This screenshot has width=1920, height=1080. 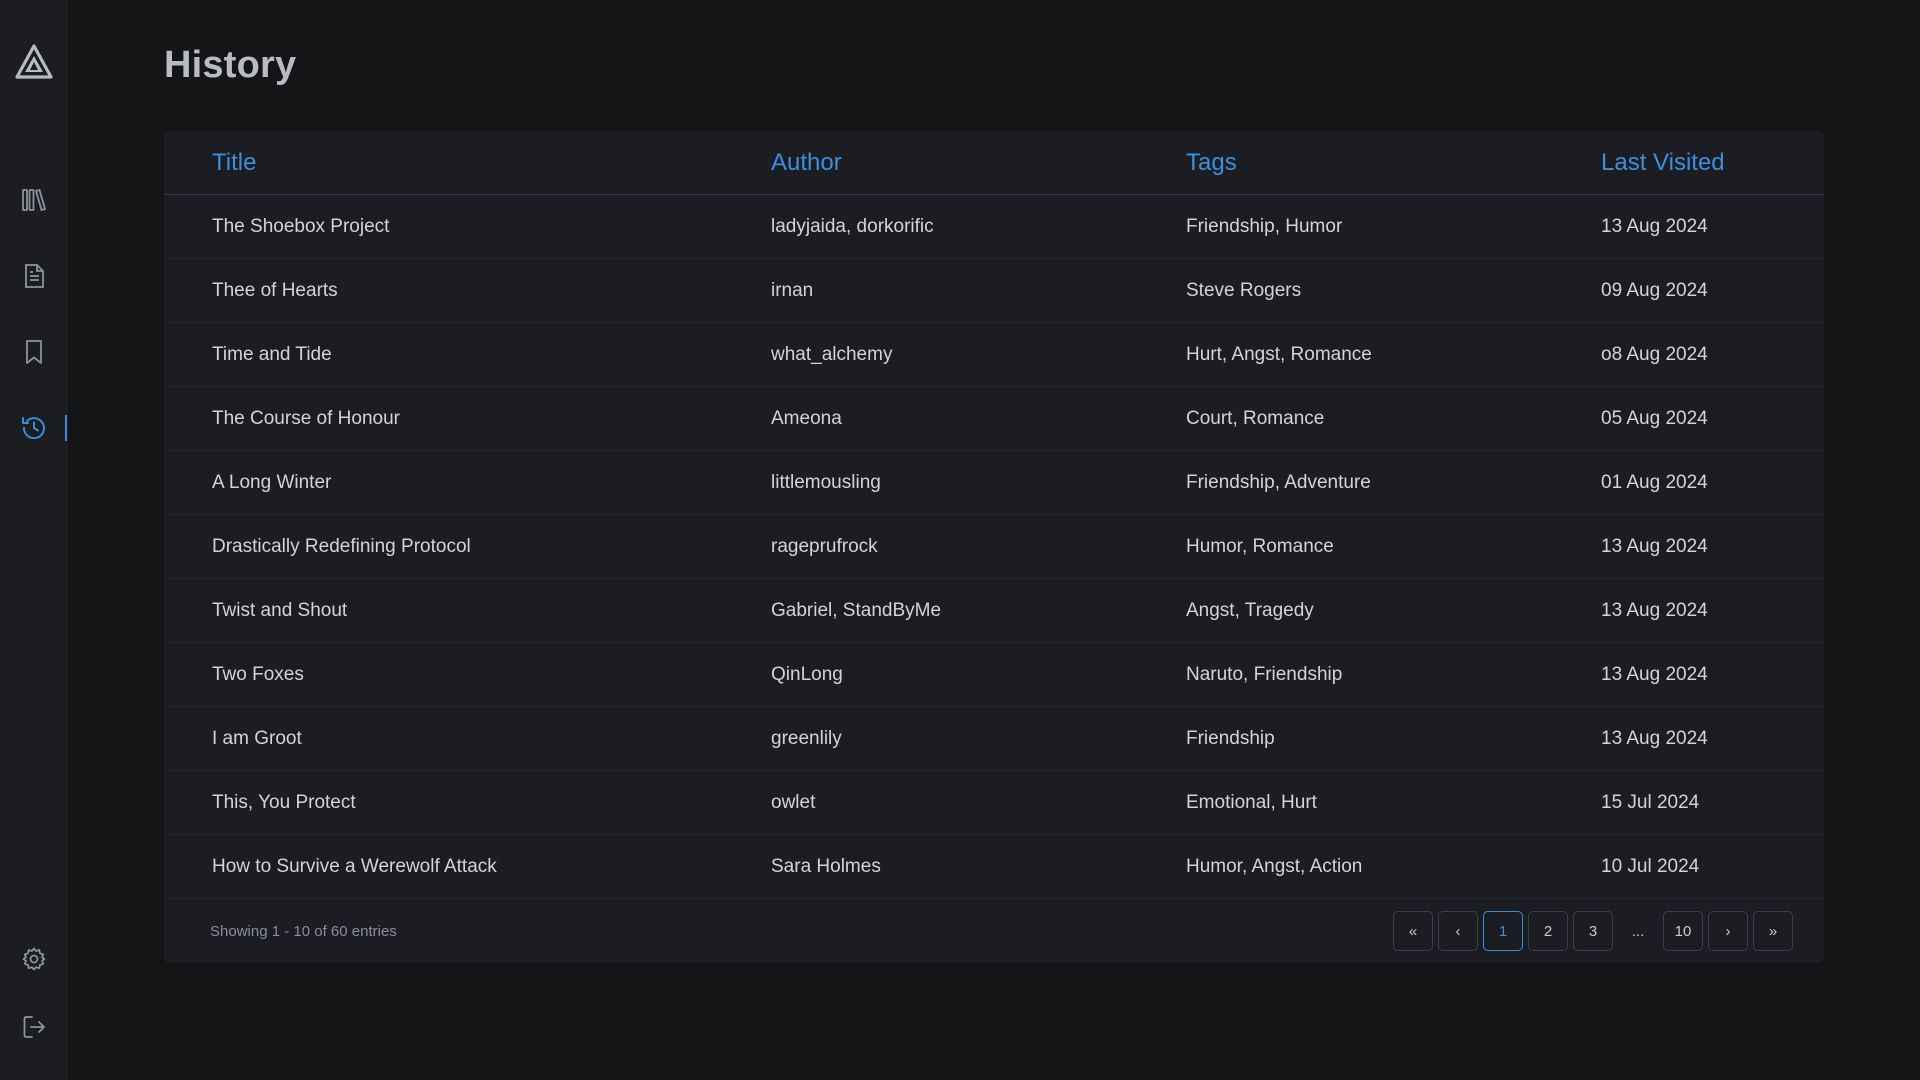 I want to click on document-icon, so click(x=34, y=276).